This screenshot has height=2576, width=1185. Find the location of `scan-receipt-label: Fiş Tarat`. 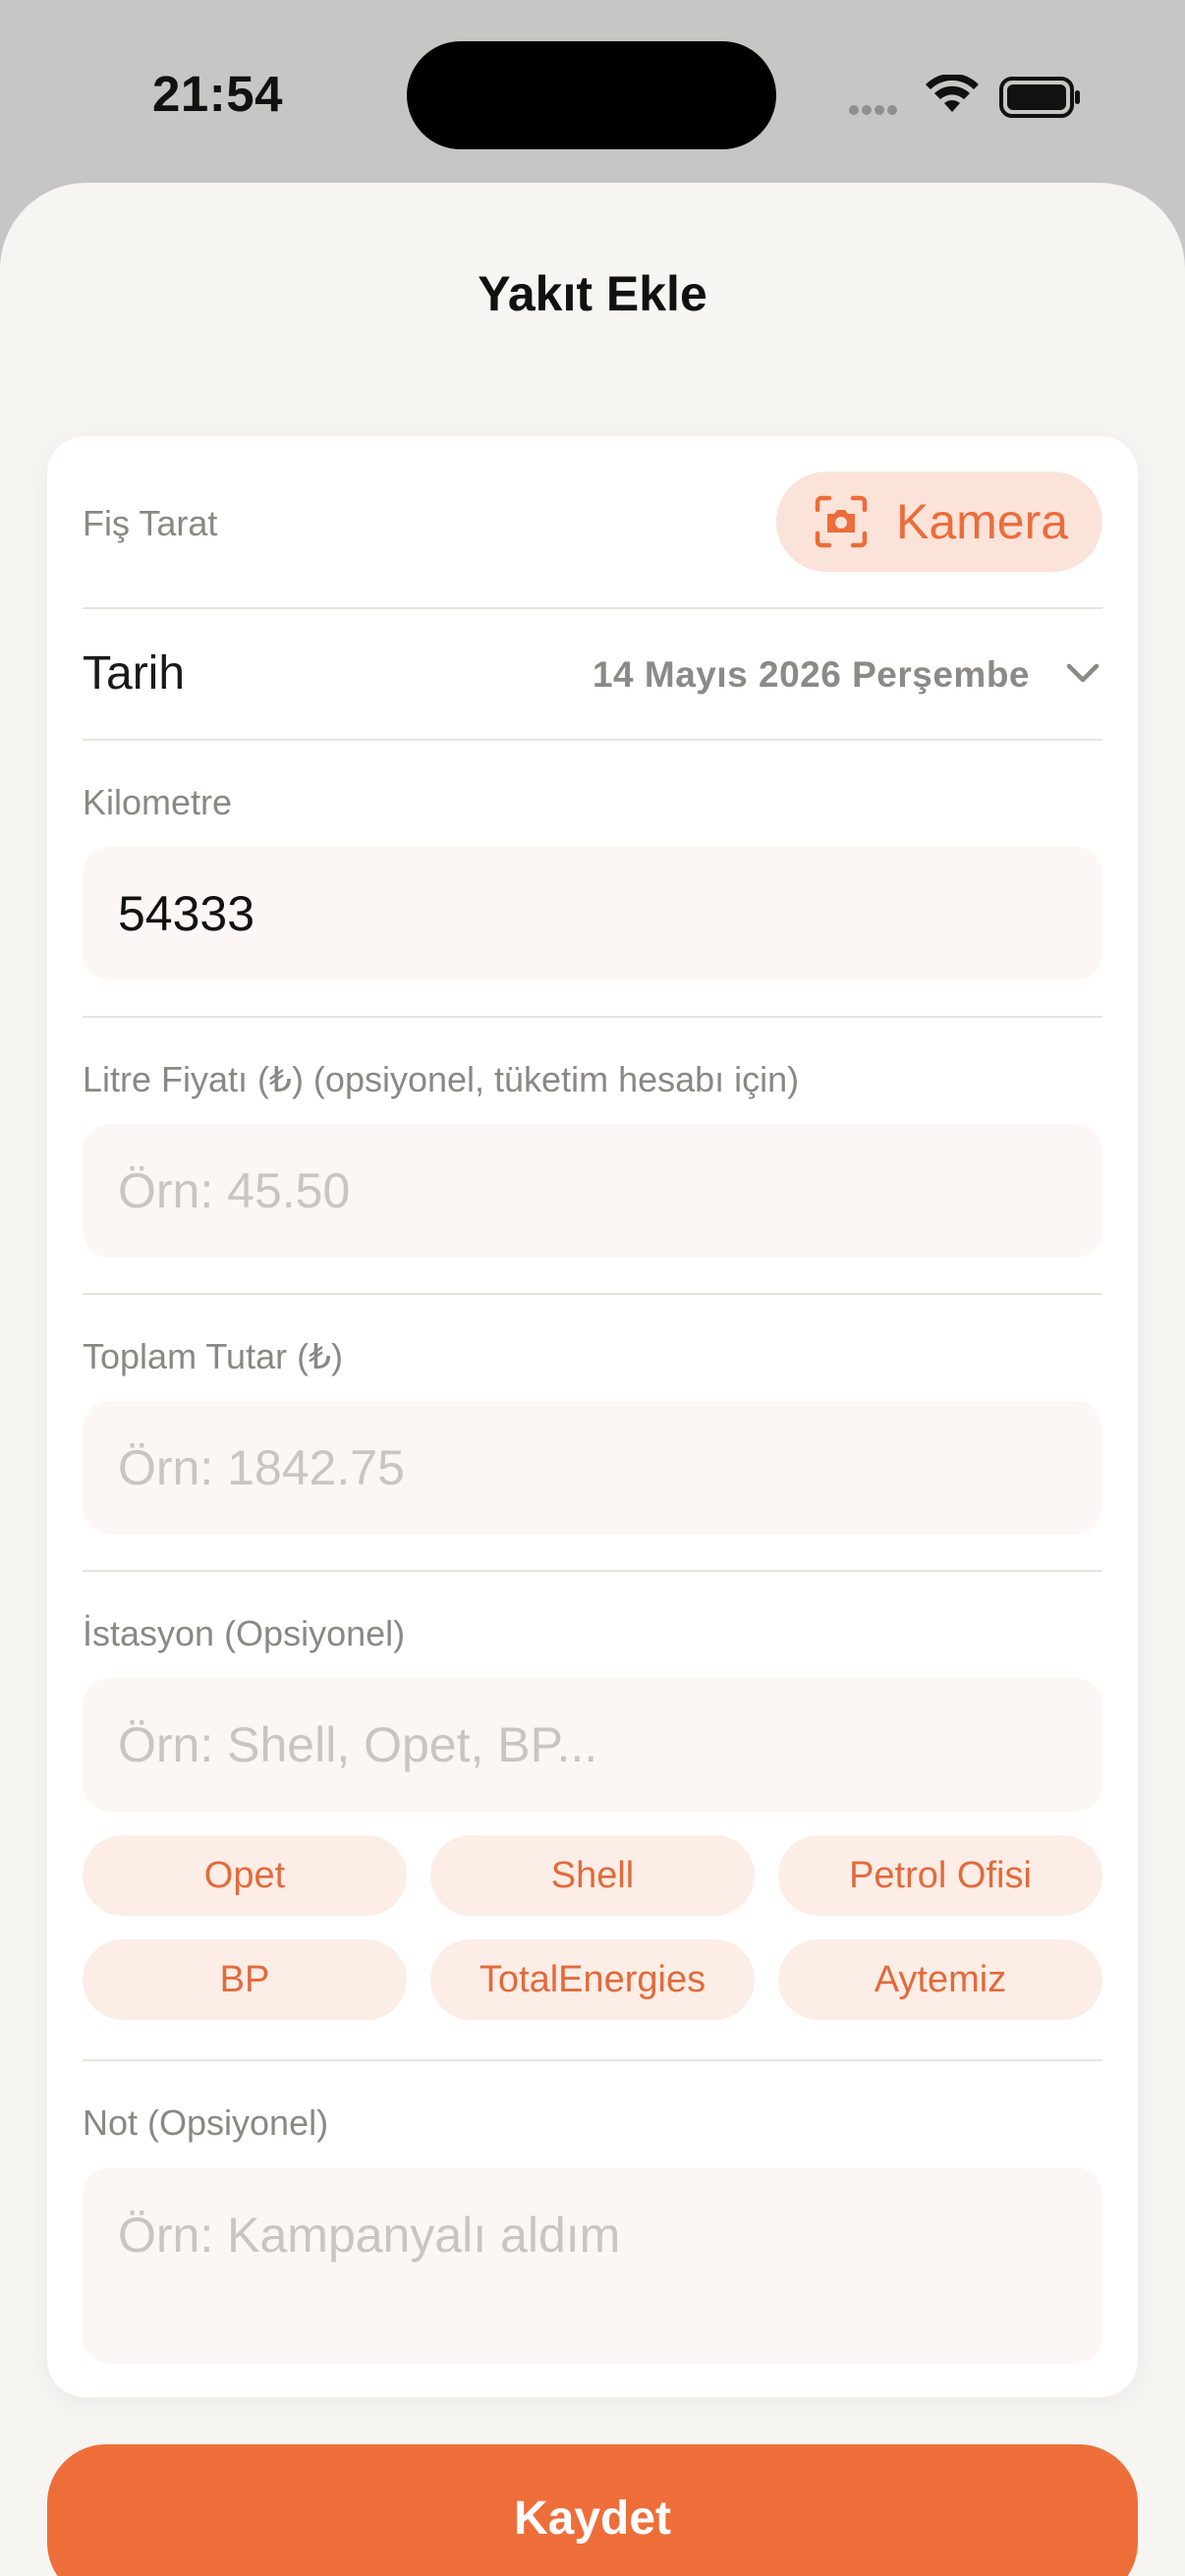

scan-receipt-label: Fiş Tarat is located at coordinates (151, 523).